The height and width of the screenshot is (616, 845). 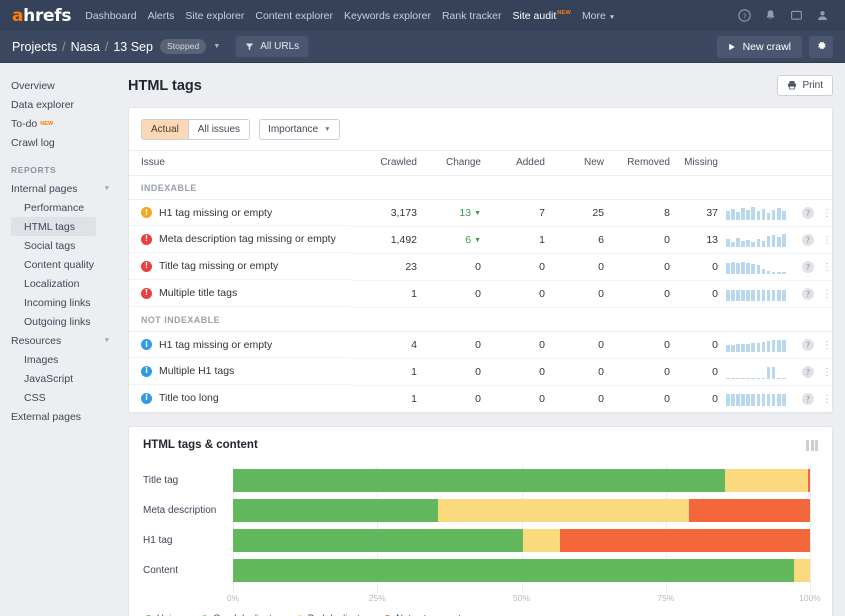 I want to click on sidebar-item-todo: To-do NEW, so click(x=67, y=123).